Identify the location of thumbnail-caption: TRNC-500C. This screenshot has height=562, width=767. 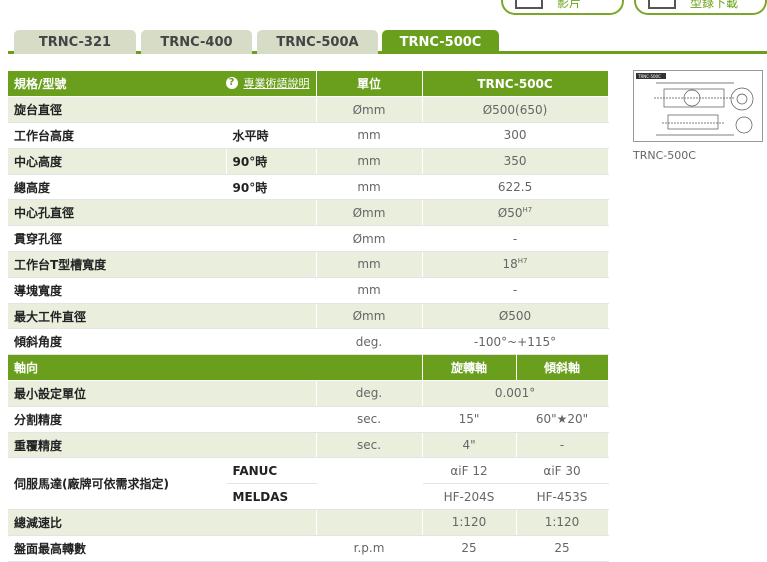
(664, 155).